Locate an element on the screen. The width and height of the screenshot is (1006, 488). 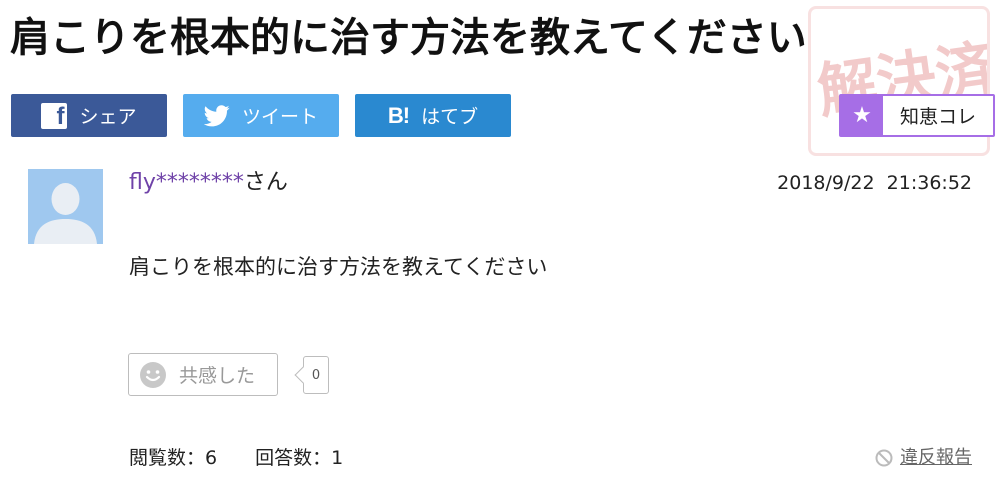
question-author: fly********さん is located at coordinates (208, 183).